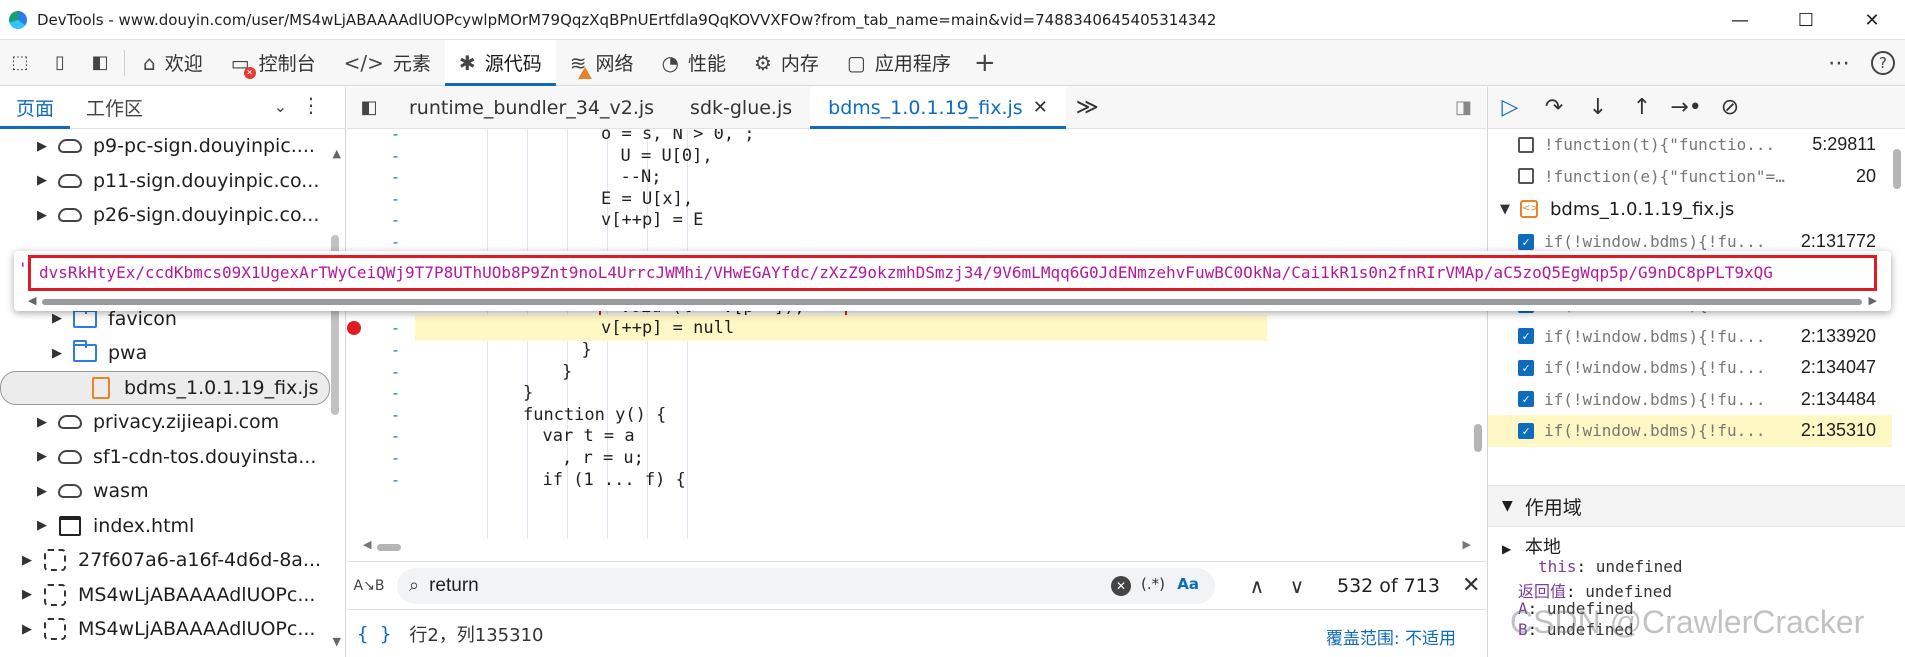 The width and height of the screenshot is (1905, 657). I want to click on tree-item: bdms_1.0.1.19_fix.js, so click(165, 387).